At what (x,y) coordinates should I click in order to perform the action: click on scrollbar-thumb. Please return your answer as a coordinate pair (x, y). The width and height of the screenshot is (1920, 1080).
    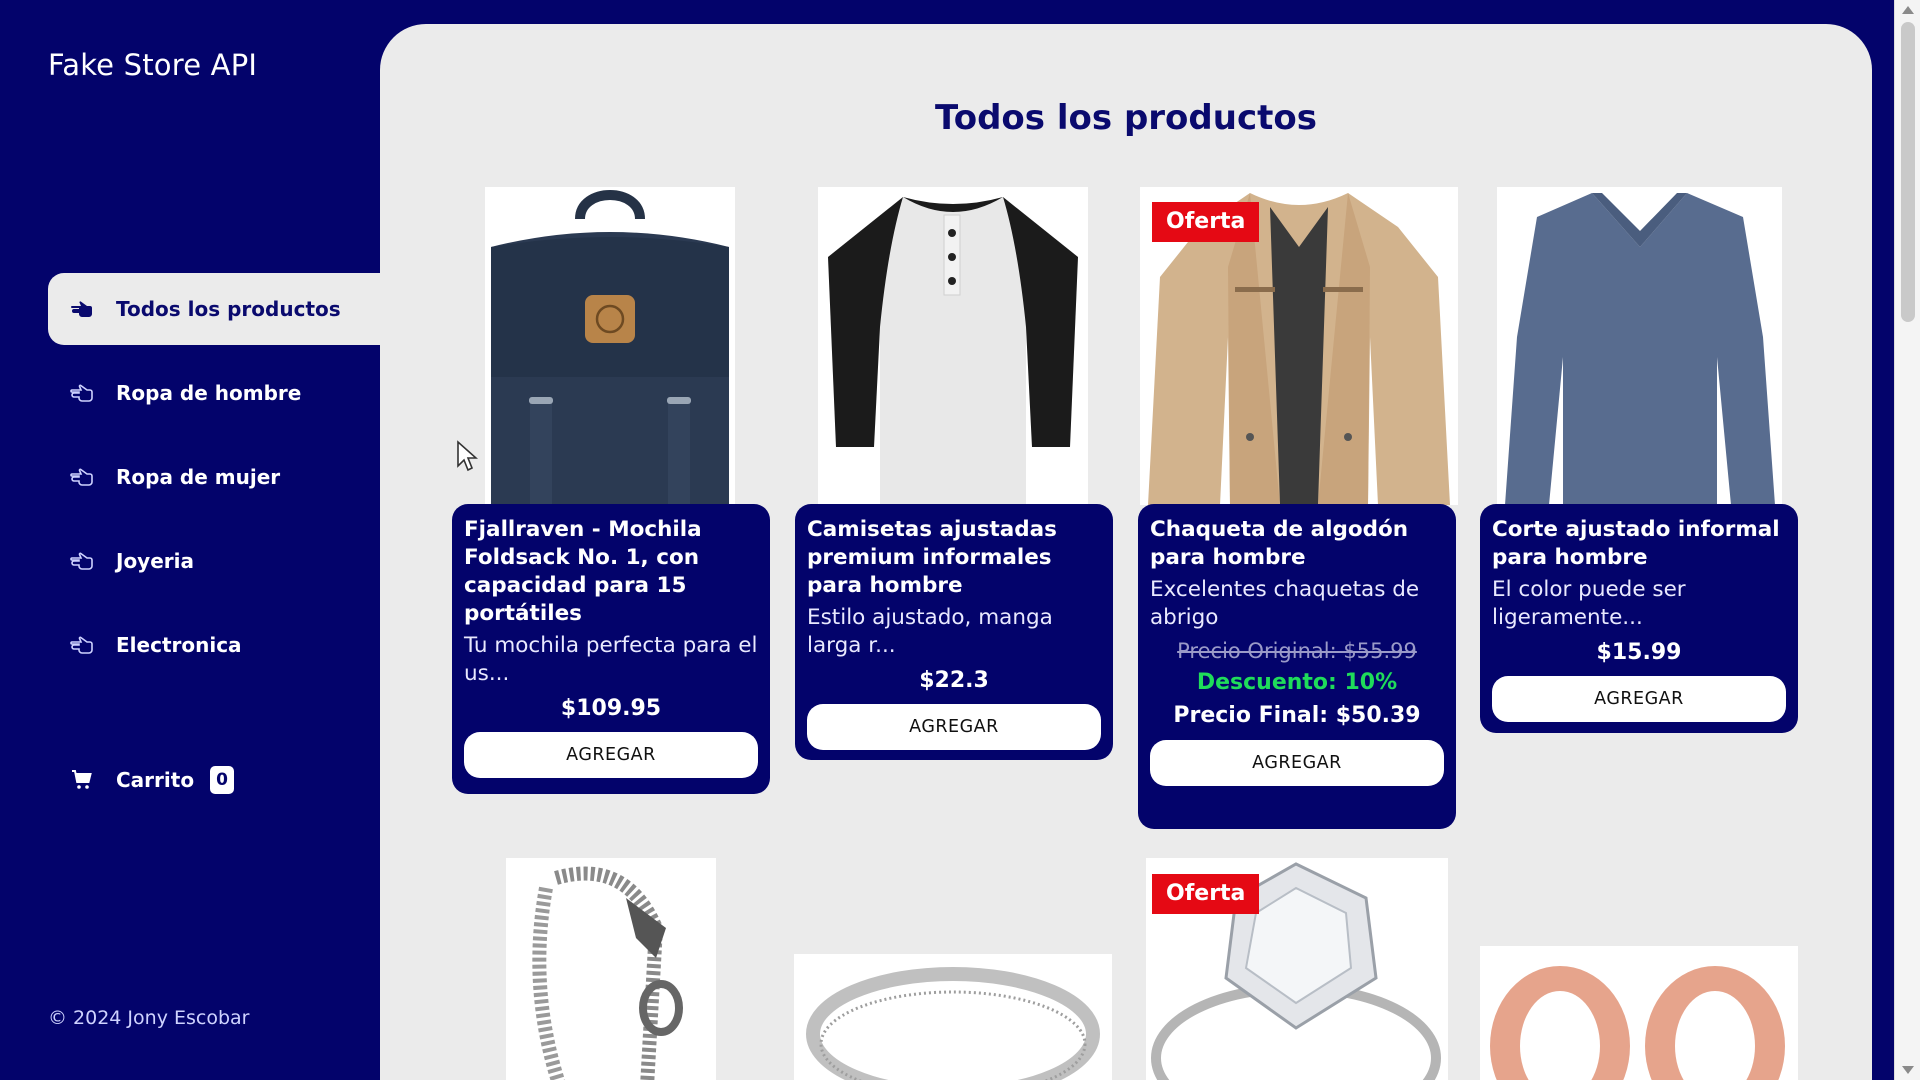
    Looking at the image, I should click on (1908, 172).